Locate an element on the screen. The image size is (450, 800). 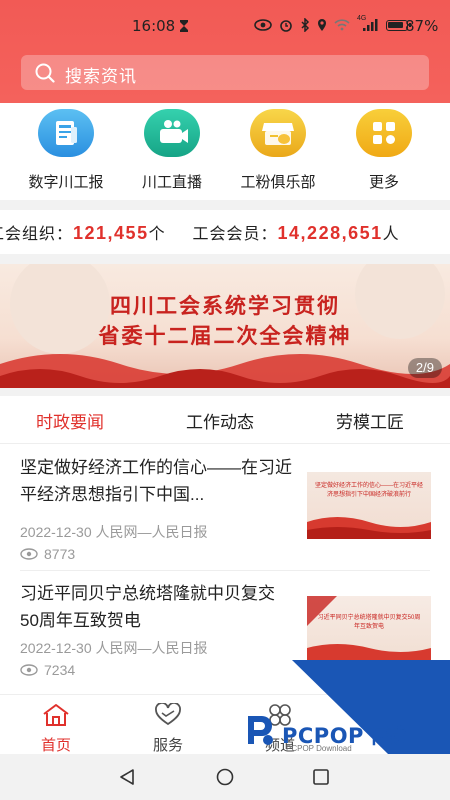
grid-more-icon is located at coordinates (384, 133).